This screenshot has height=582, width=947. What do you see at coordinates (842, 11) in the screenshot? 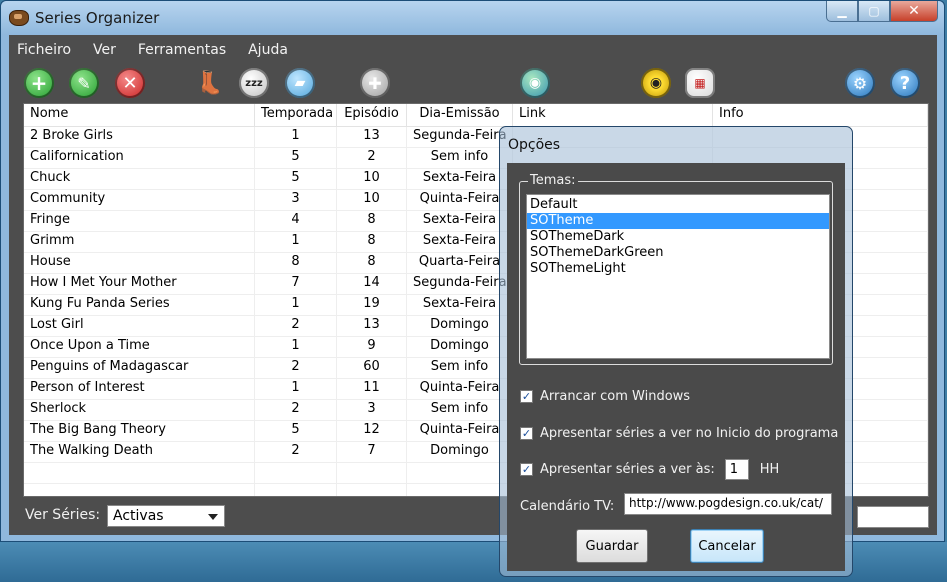
I see `minimize-button: ▁` at bounding box center [842, 11].